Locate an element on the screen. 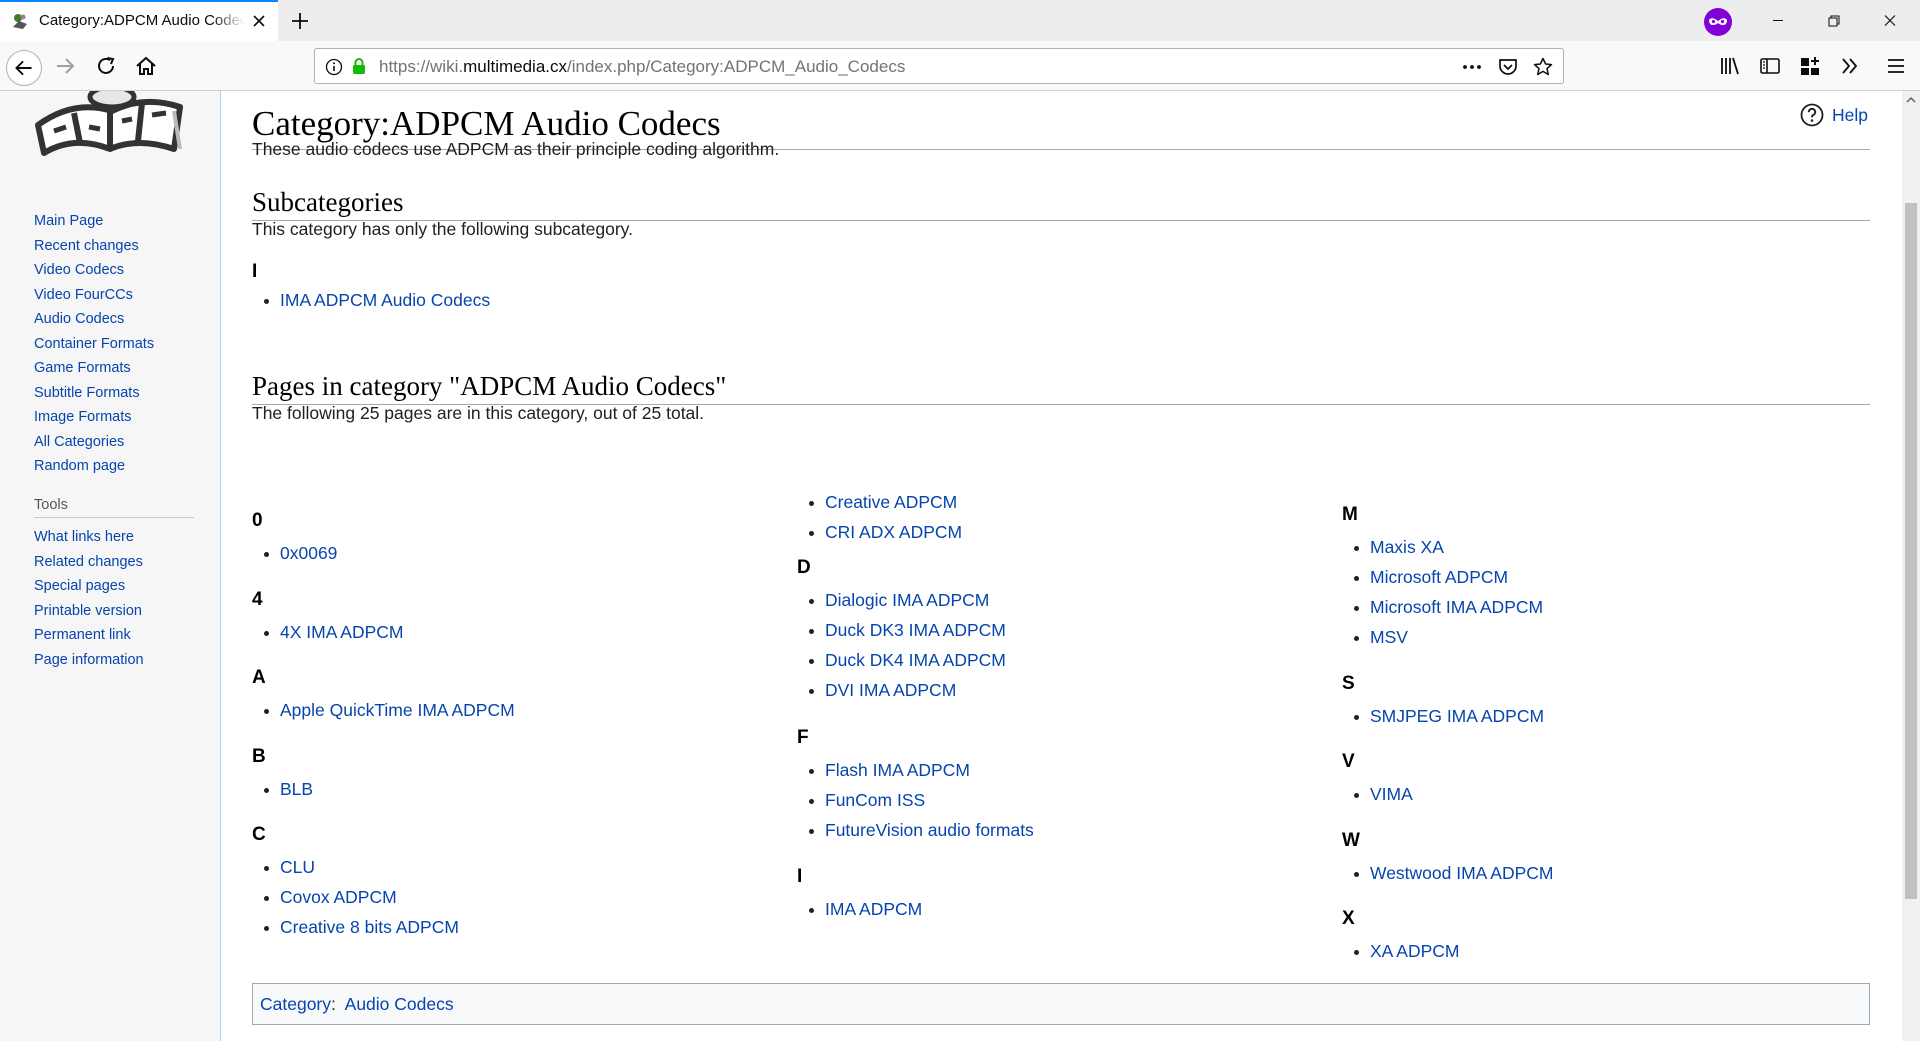  page-link: VIMA is located at coordinates (1391, 794).